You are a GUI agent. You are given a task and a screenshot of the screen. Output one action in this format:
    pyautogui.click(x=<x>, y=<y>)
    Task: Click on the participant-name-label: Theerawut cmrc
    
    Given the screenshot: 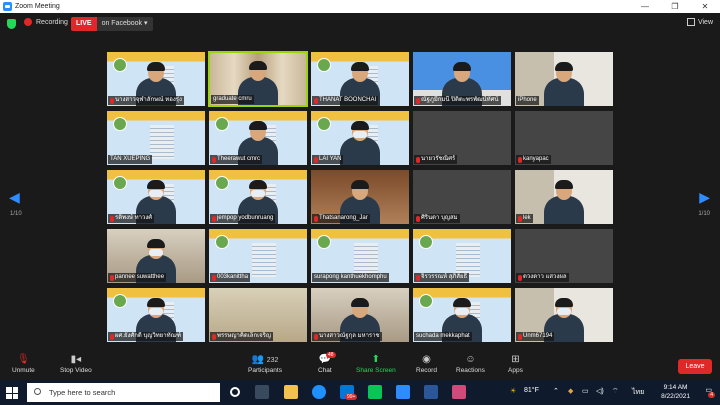 What is the action you would take?
    pyautogui.click(x=236, y=159)
    